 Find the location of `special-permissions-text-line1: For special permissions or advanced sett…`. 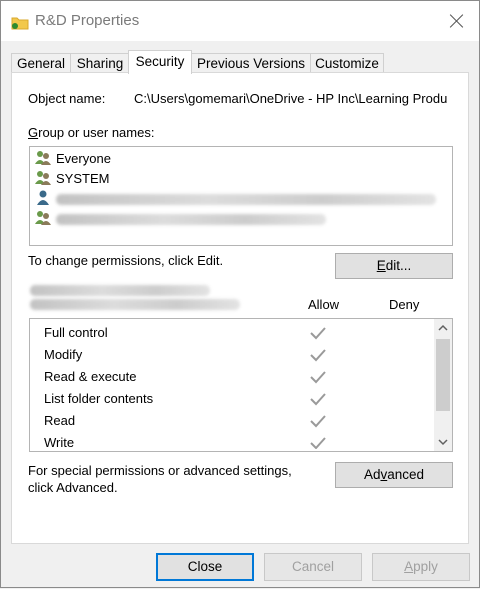

special-permissions-text-line1: For special permissions or advanced sett… is located at coordinates (160, 470).